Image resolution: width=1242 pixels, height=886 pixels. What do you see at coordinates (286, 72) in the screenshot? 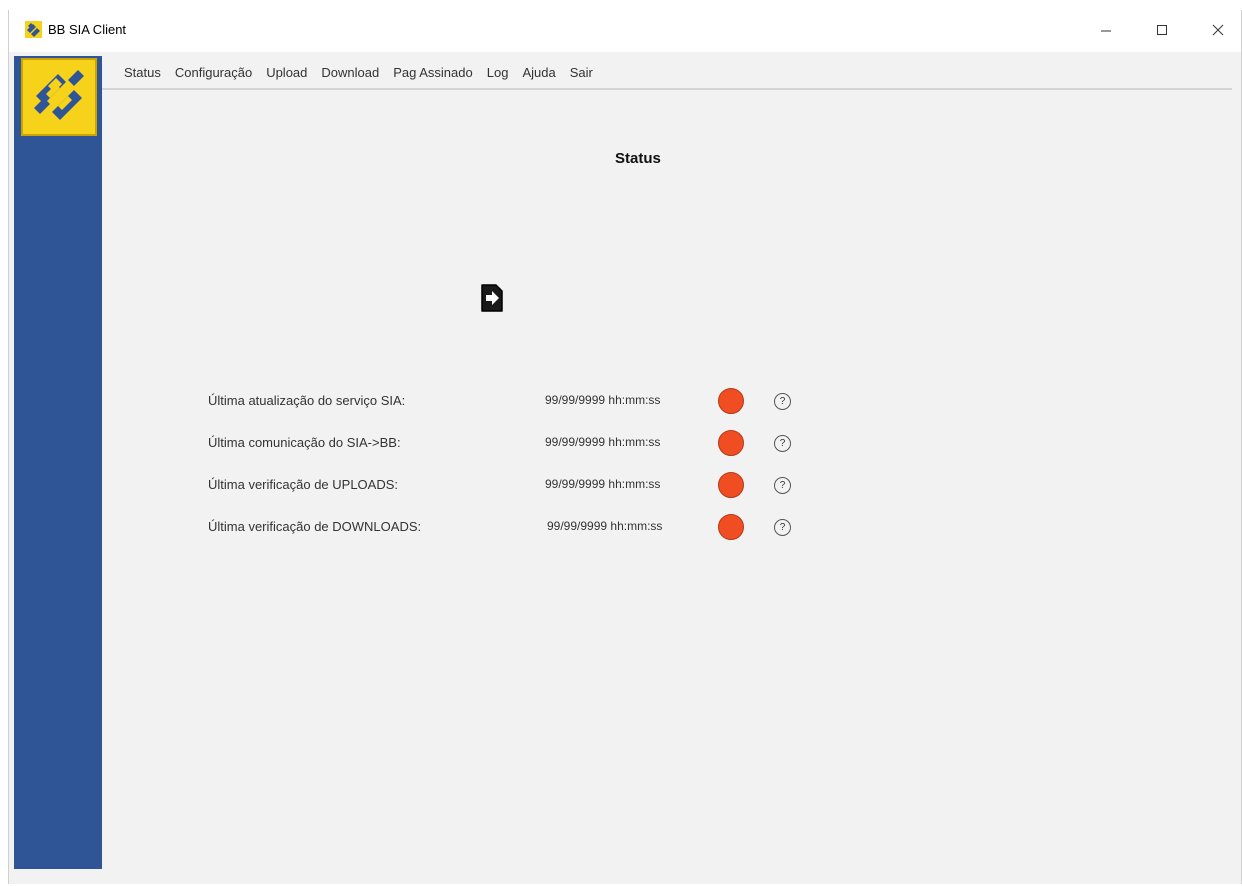
I see `menu-item-upload: Upload` at bounding box center [286, 72].